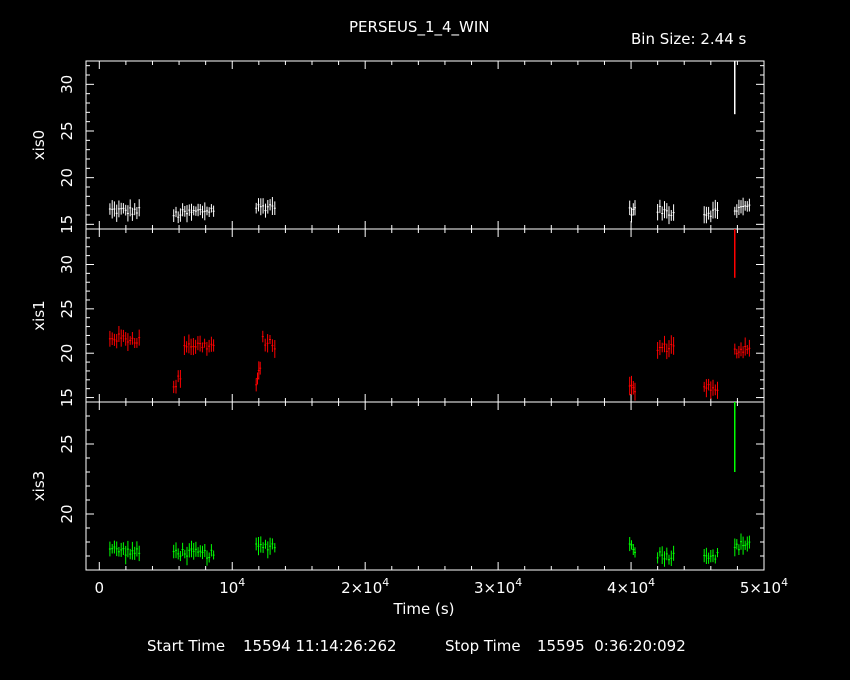  What do you see at coordinates (498, 586) in the screenshot?
I see `x-tick-label: 3×104` at bounding box center [498, 586].